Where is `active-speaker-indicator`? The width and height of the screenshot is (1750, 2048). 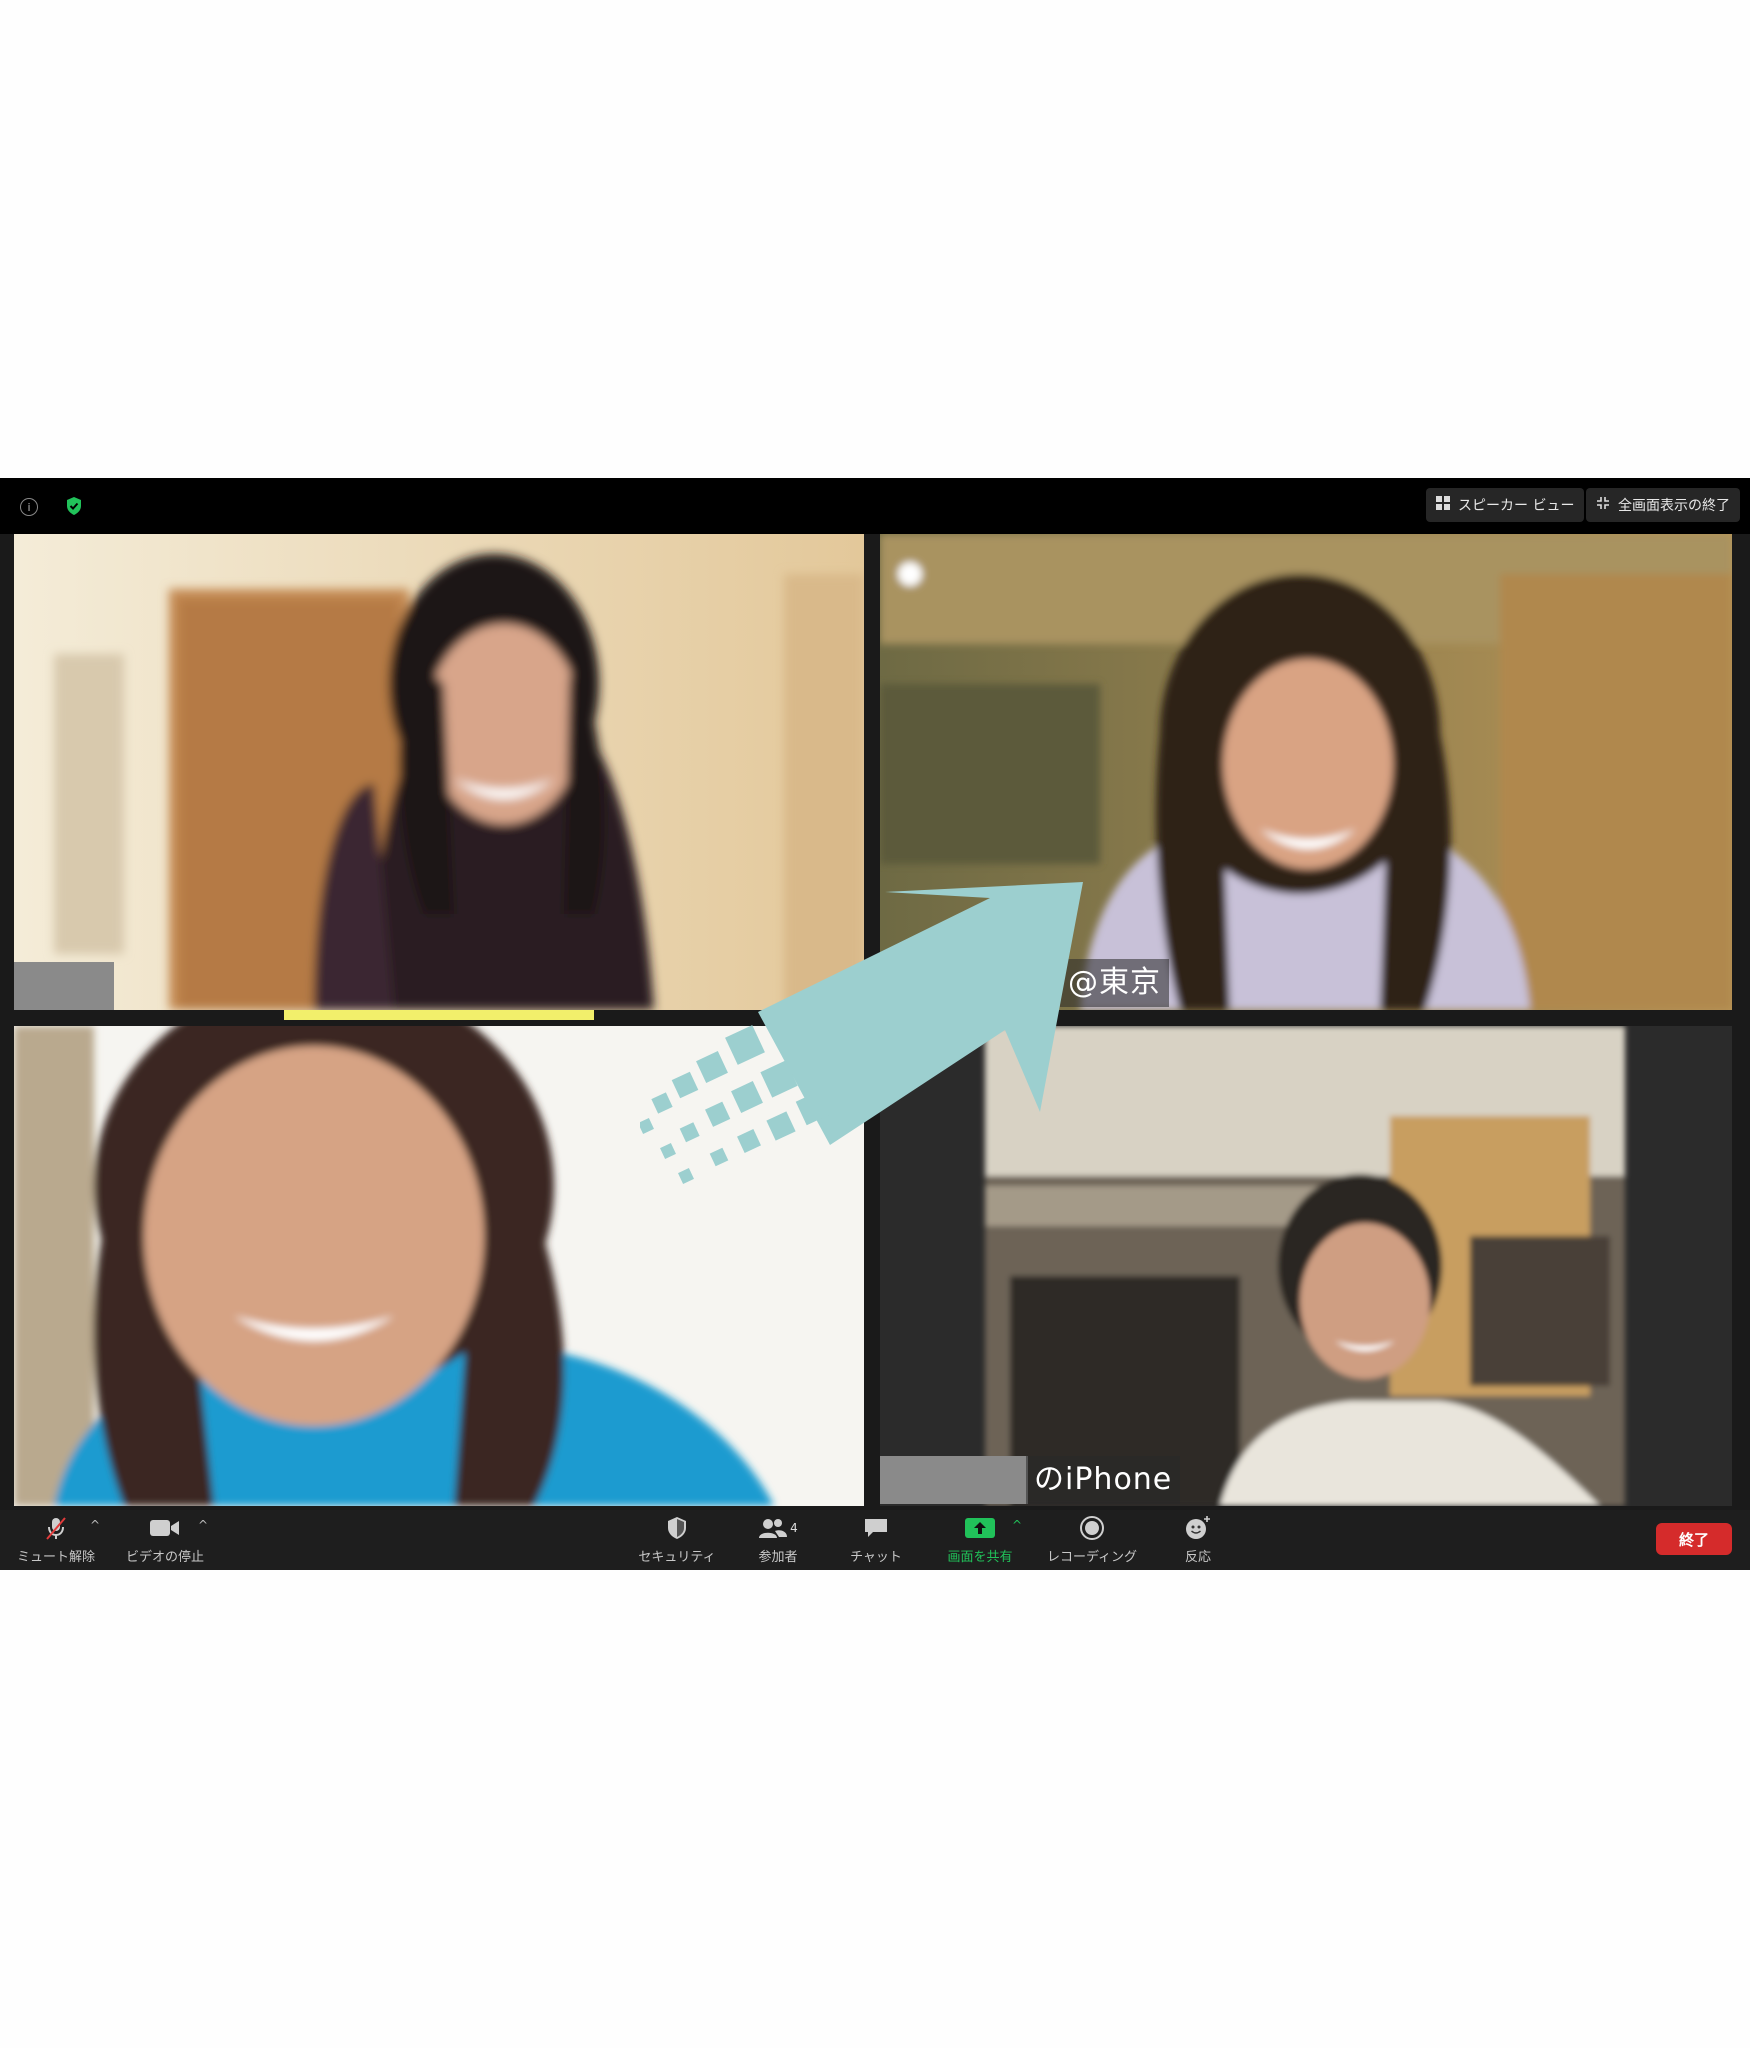
active-speaker-indicator is located at coordinates (439, 1015).